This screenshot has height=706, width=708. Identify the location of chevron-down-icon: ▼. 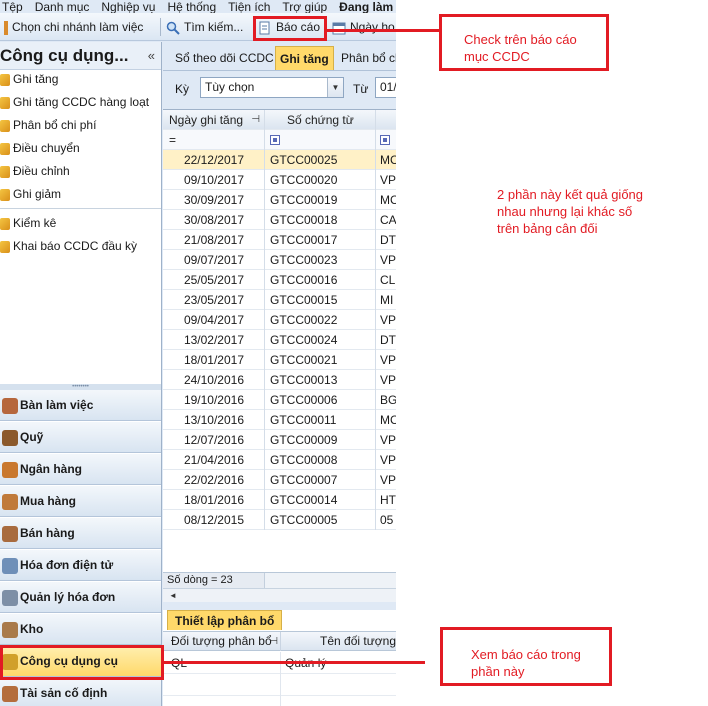
(335, 87).